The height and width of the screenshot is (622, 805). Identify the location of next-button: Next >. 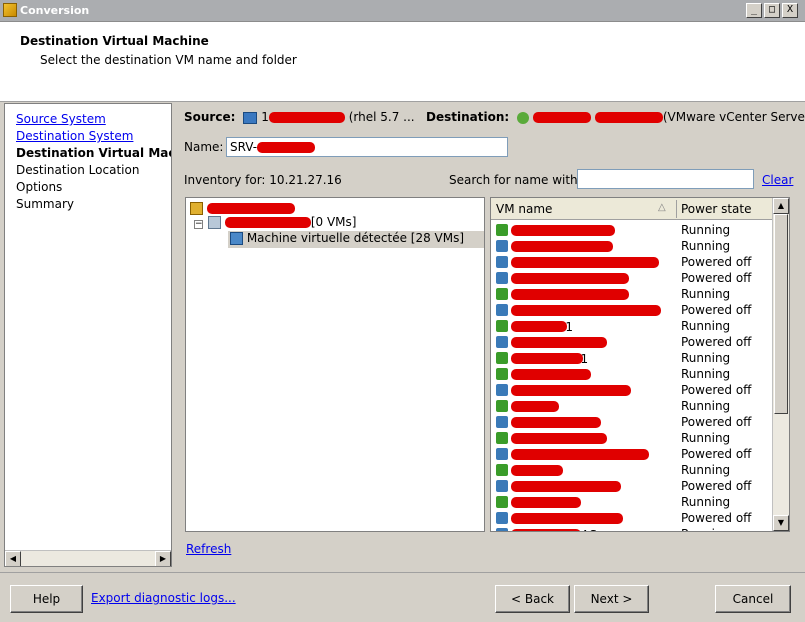
(611, 599).